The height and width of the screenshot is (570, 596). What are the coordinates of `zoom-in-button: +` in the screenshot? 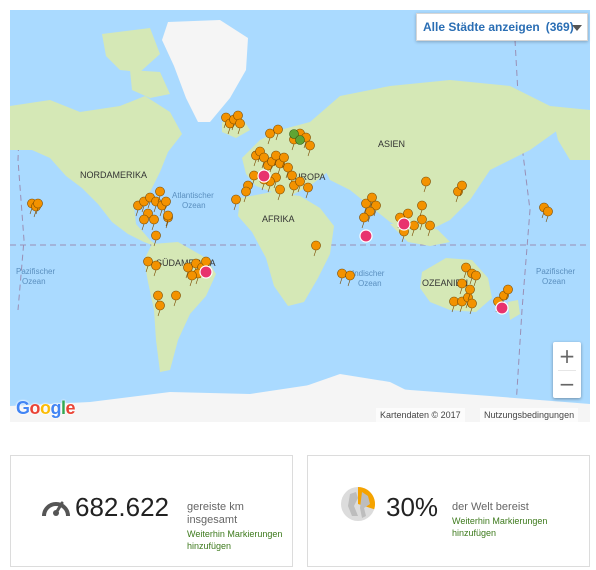 It's located at (567, 356).